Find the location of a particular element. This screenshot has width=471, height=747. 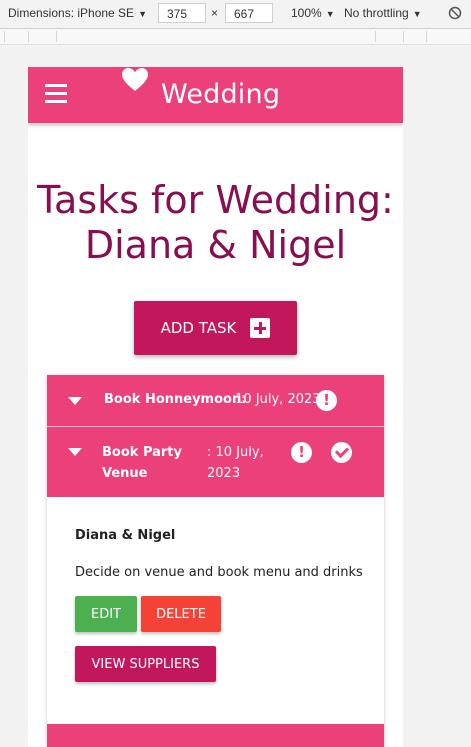

add-task-button: ADD TASK is located at coordinates (215, 328).